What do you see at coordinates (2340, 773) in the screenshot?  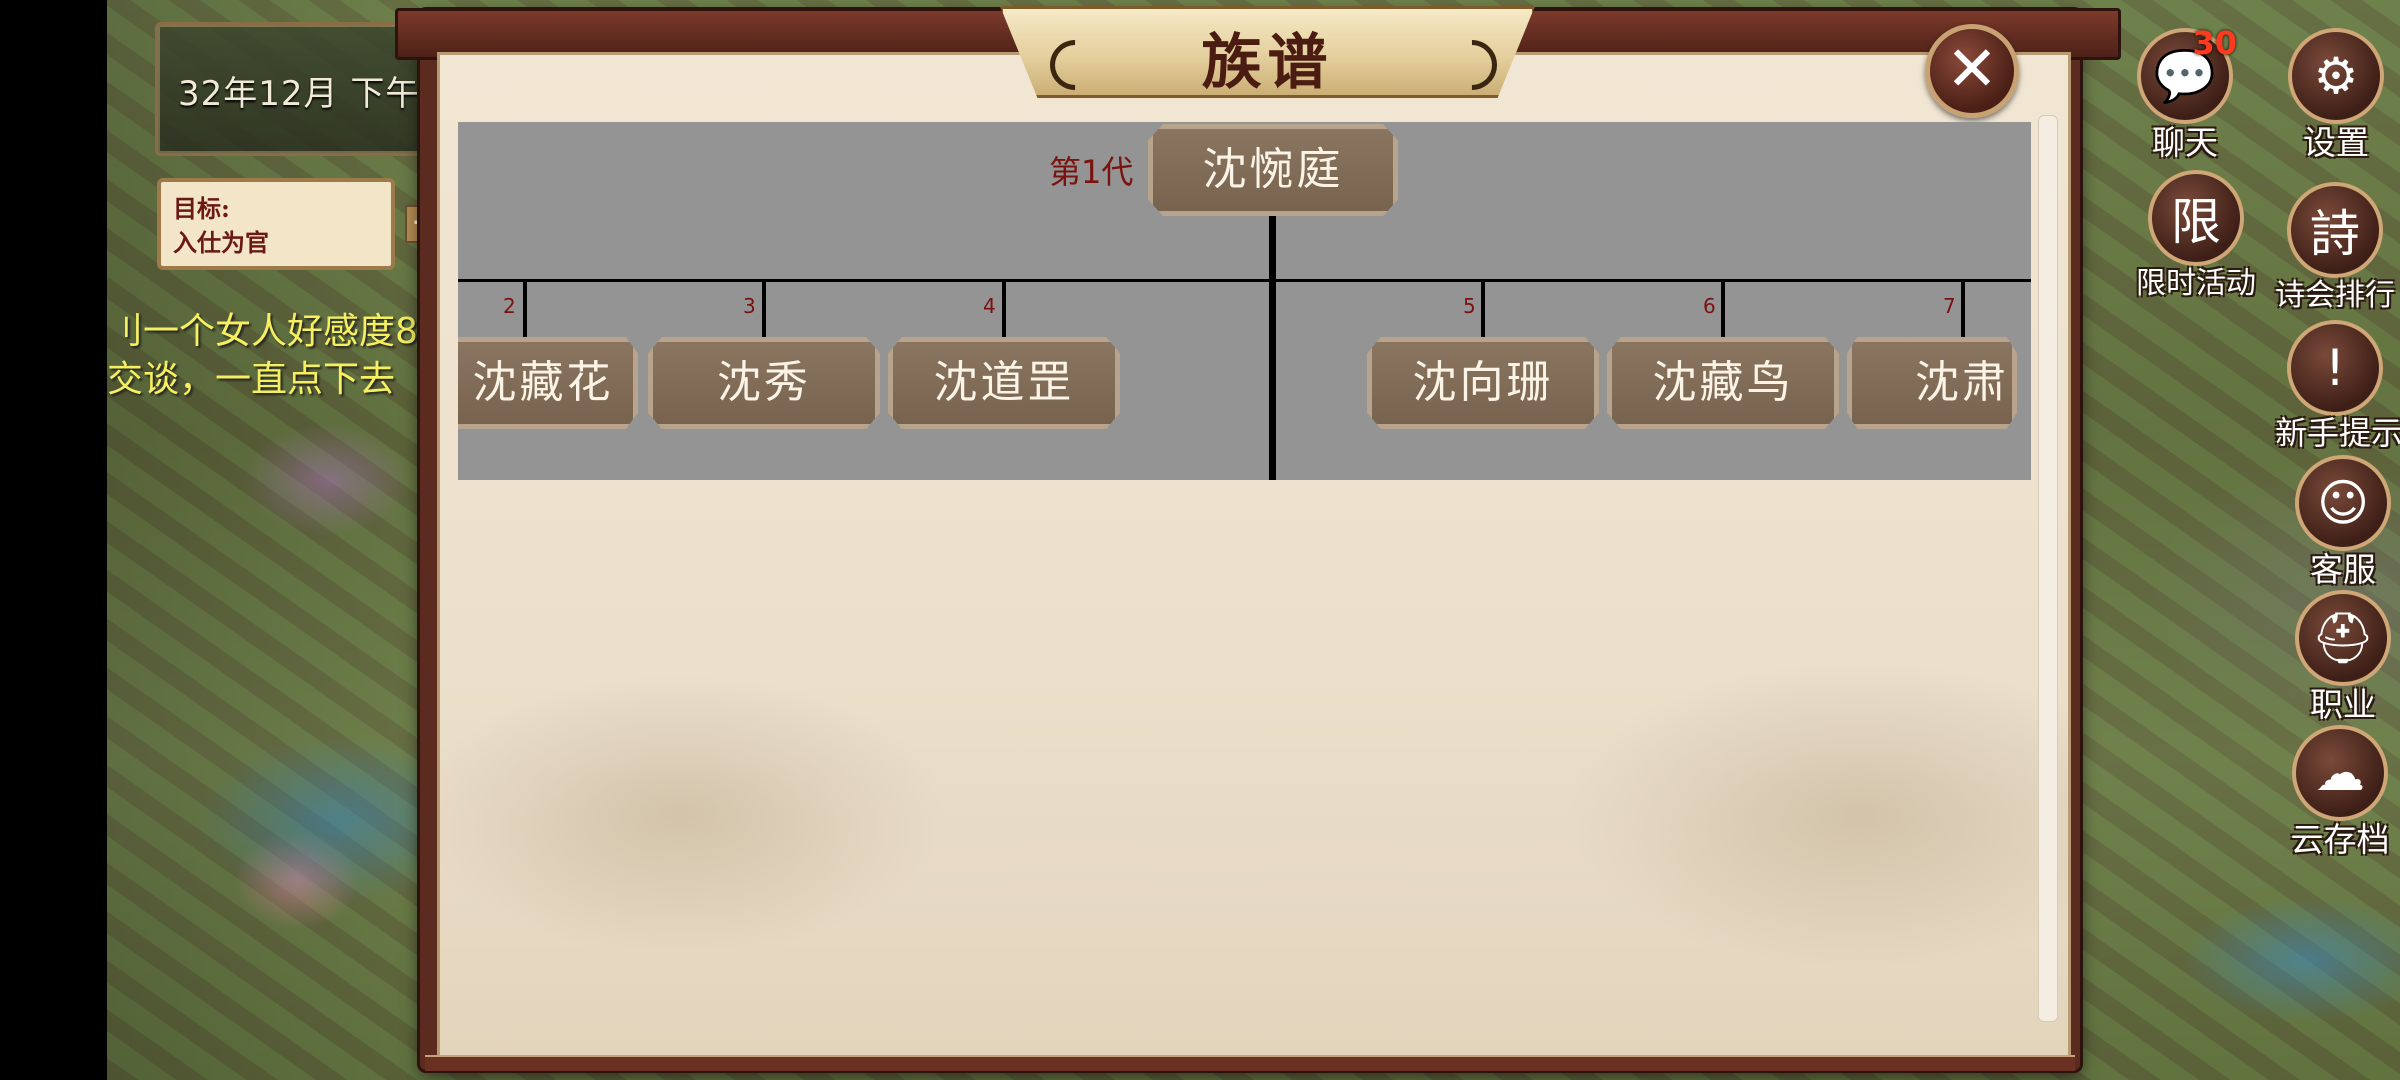 I see `cloud-upload-icon: ☁` at bounding box center [2340, 773].